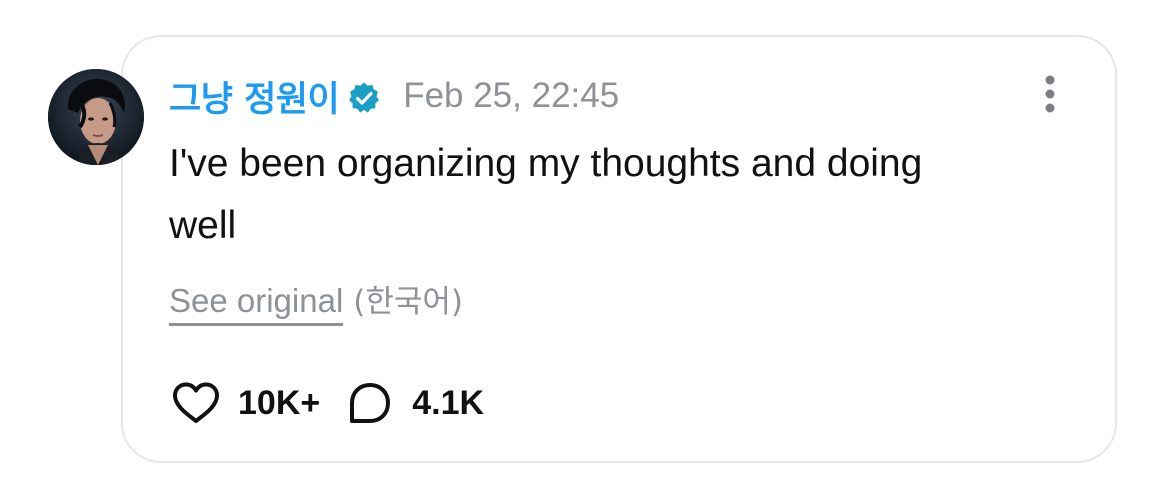 The height and width of the screenshot is (499, 1170). Describe the element at coordinates (279, 402) in the screenshot. I see `like-count: 10K+` at that location.